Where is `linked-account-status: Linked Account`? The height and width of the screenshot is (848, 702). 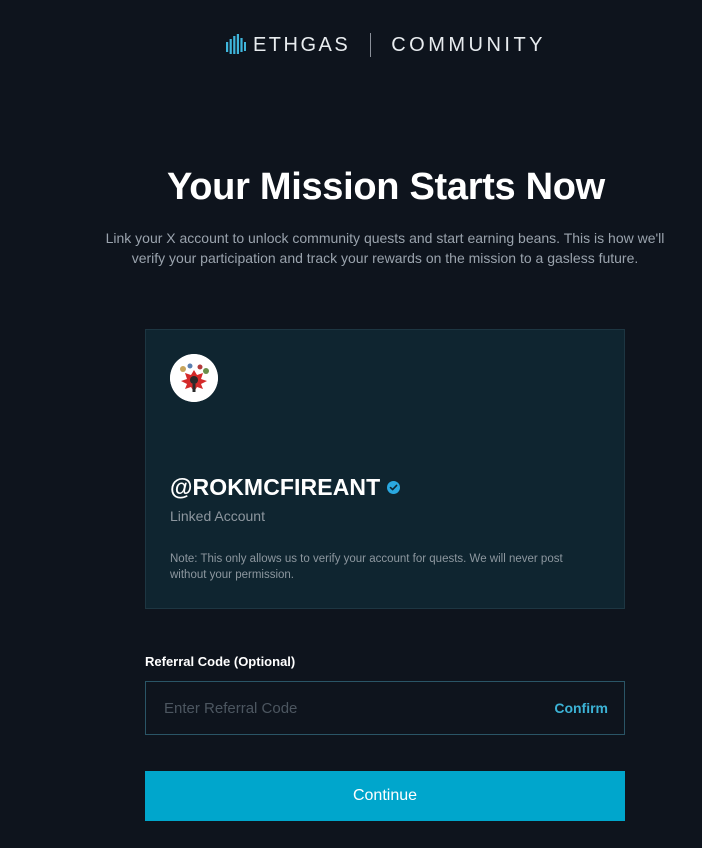
linked-account-status: Linked Account is located at coordinates (217, 516).